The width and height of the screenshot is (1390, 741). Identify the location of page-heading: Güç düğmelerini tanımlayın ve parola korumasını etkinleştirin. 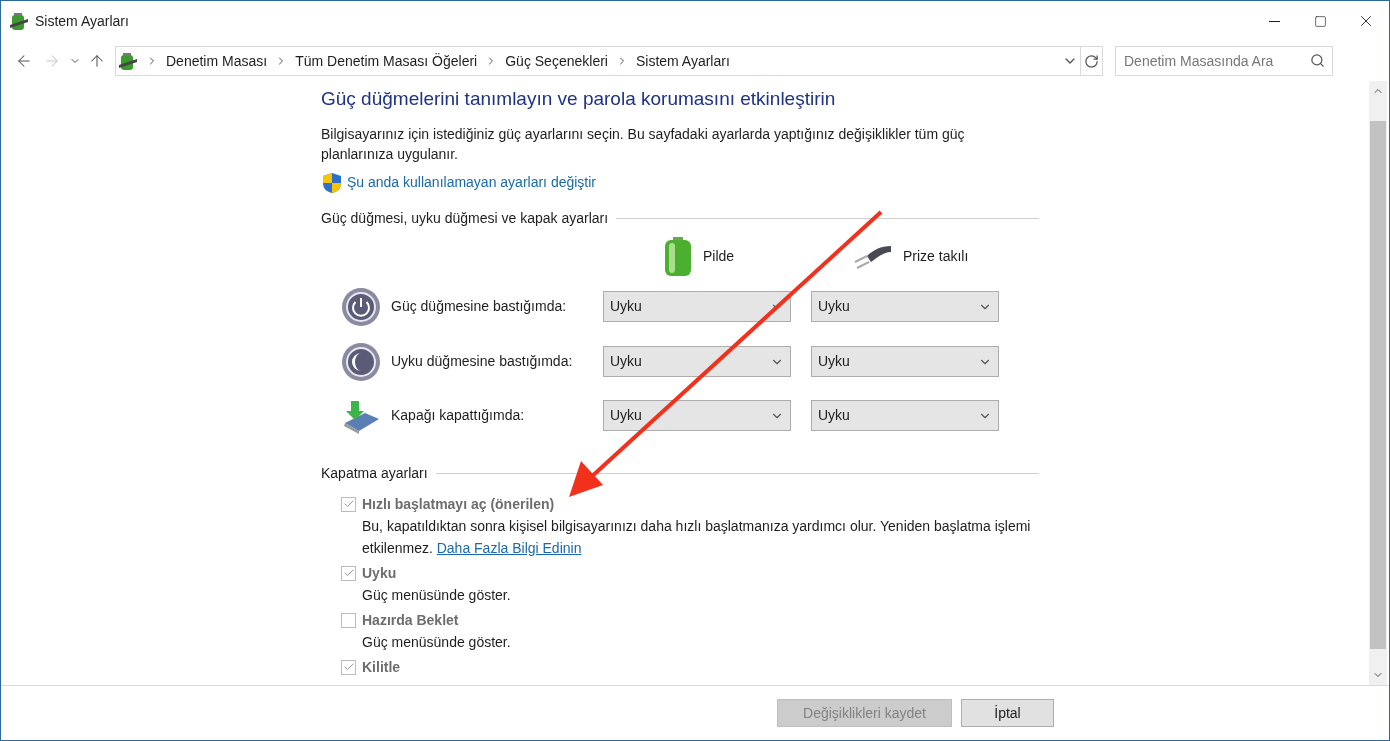
(579, 99).